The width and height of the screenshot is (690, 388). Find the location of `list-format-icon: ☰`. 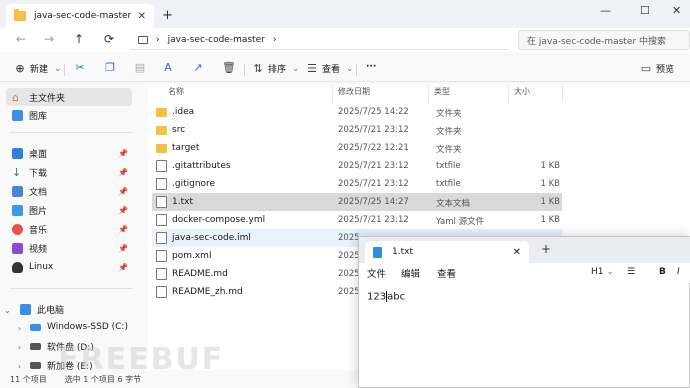

list-format-icon: ☰ is located at coordinates (631, 272).